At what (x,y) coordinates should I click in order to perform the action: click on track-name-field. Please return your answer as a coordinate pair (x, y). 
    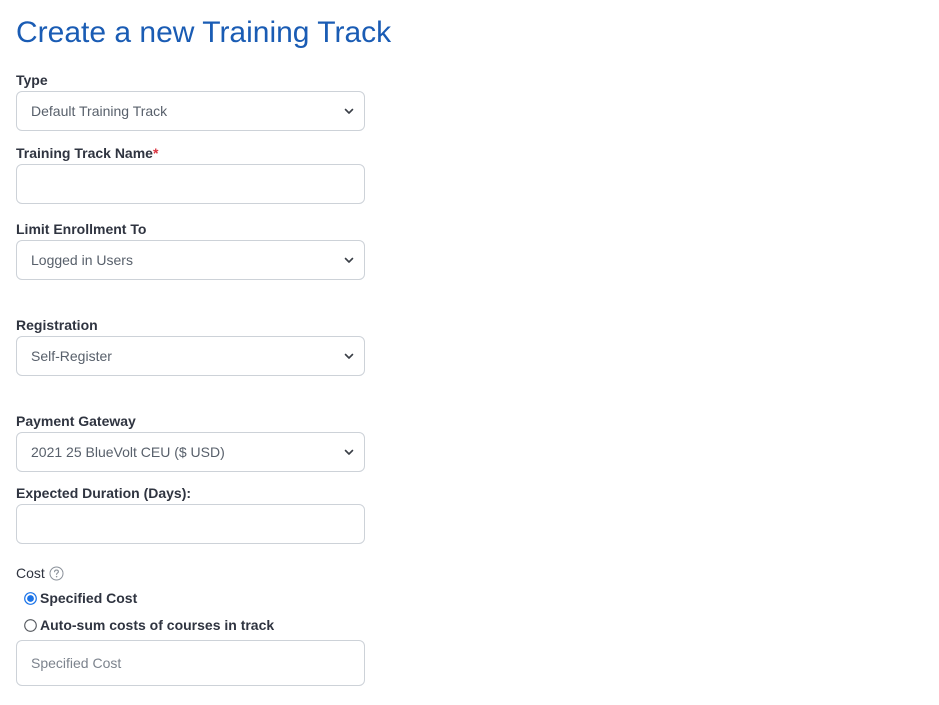
    Looking at the image, I should click on (190, 184).